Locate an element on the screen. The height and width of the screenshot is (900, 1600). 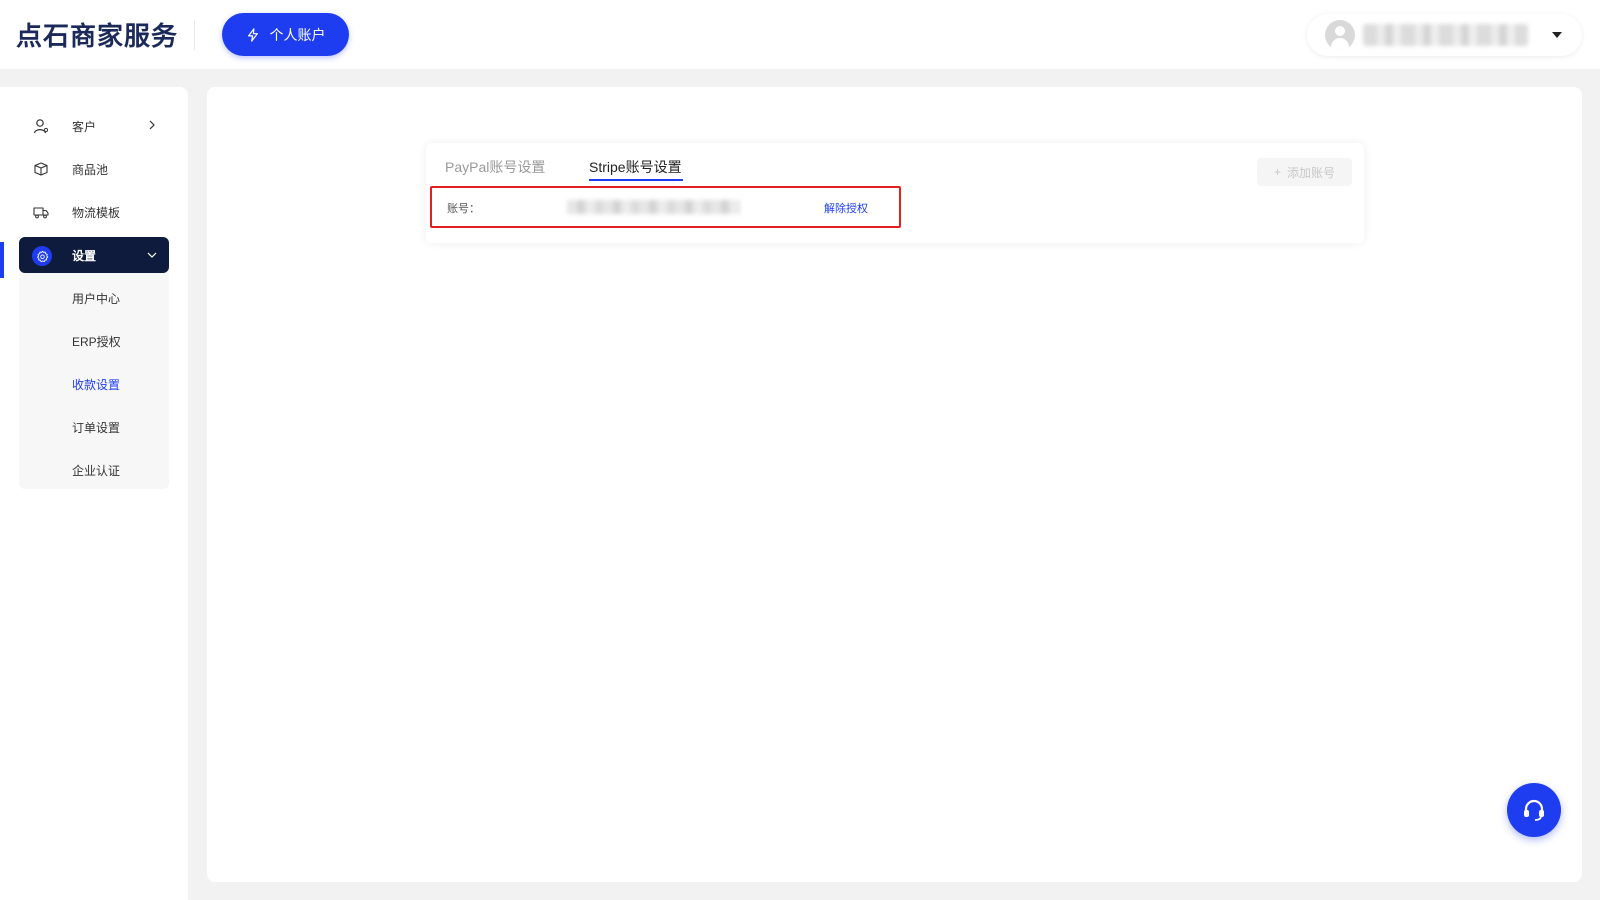
sidebar-item-logistics: 物流模板 is located at coordinates (94, 212).